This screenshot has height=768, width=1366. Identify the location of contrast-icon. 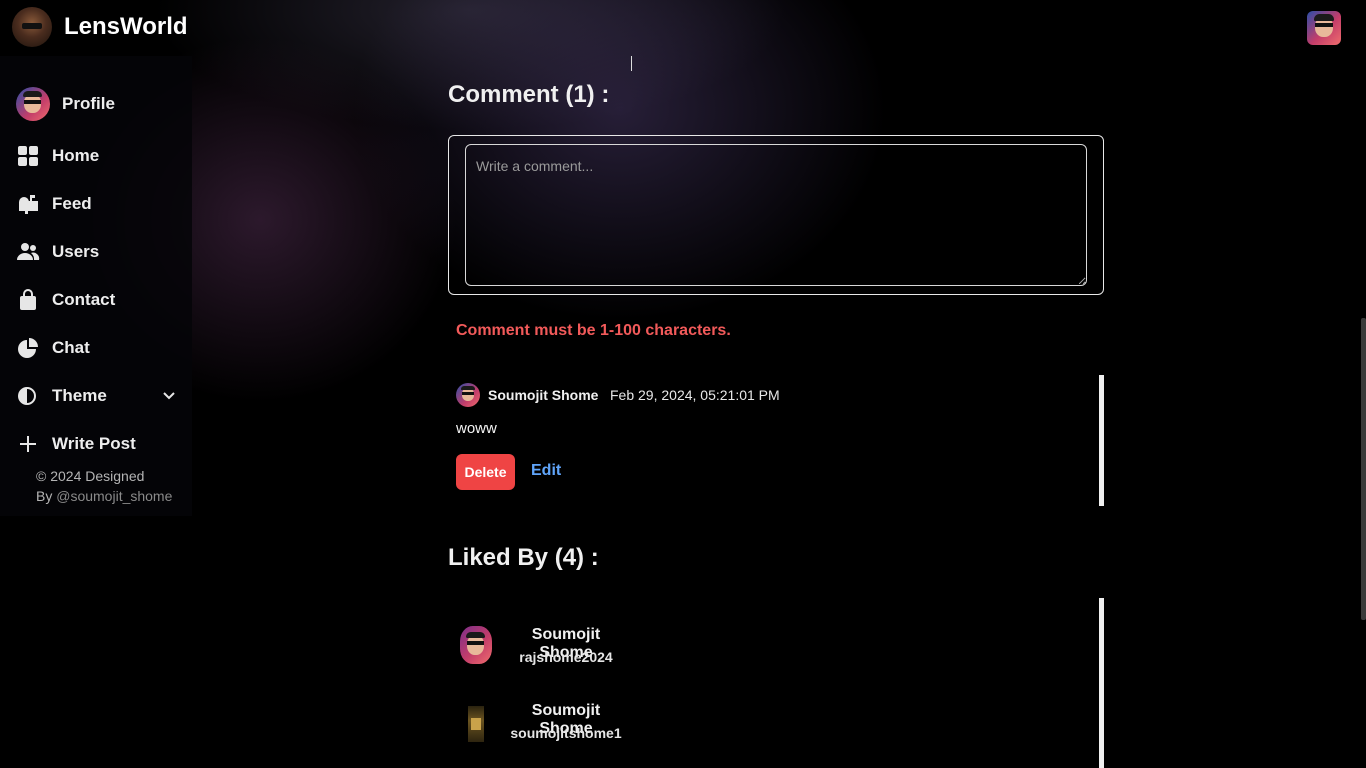
(27, 396).